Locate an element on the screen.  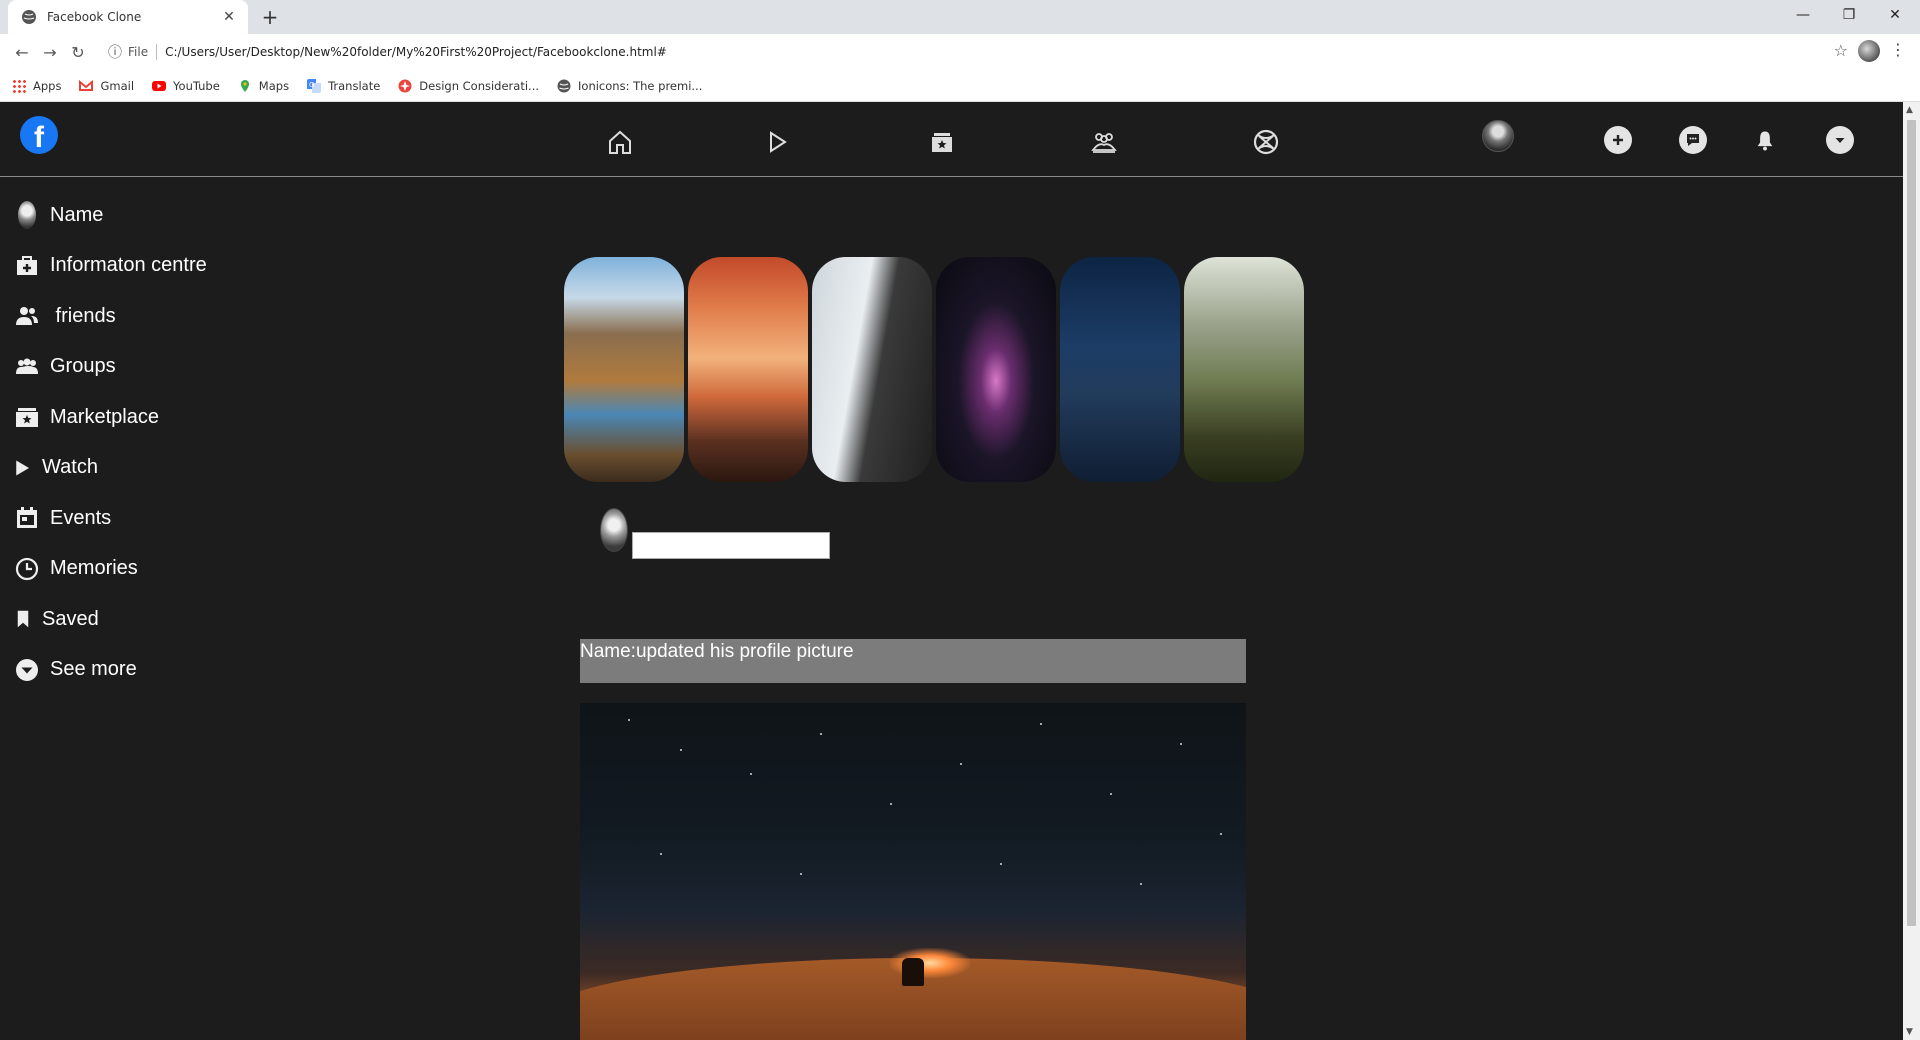
bookmark-youtube: YouTube is located at coordinates (186, 86).